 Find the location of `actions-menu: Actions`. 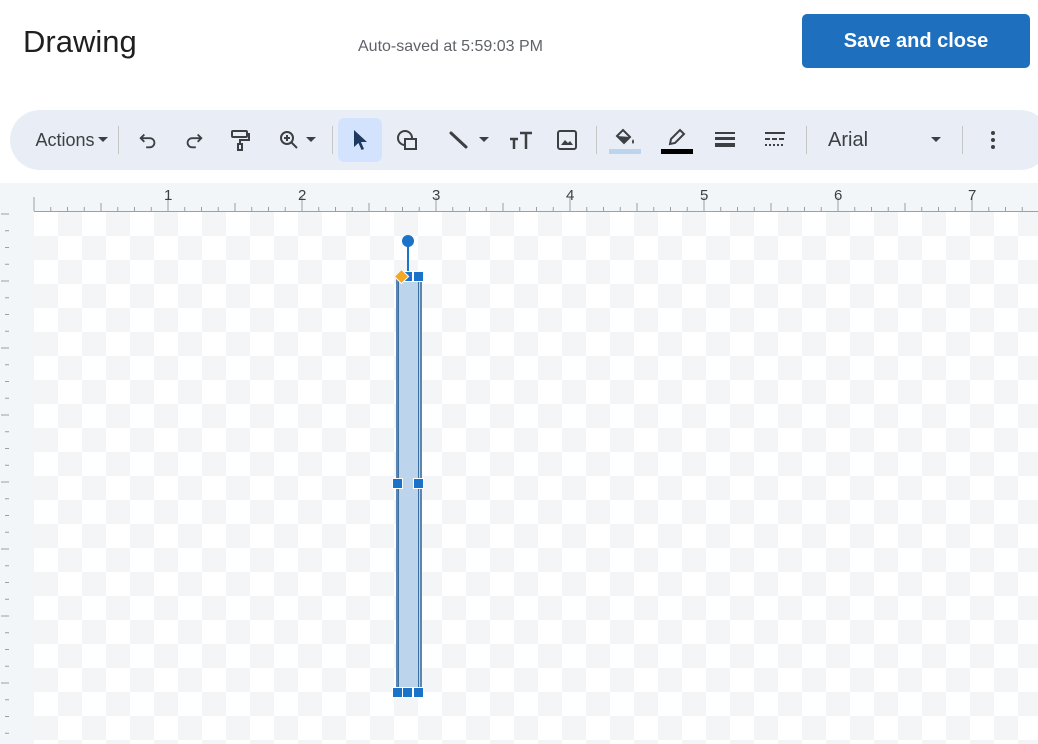

actions-menu: Actions is located at coordinates (72, 140).